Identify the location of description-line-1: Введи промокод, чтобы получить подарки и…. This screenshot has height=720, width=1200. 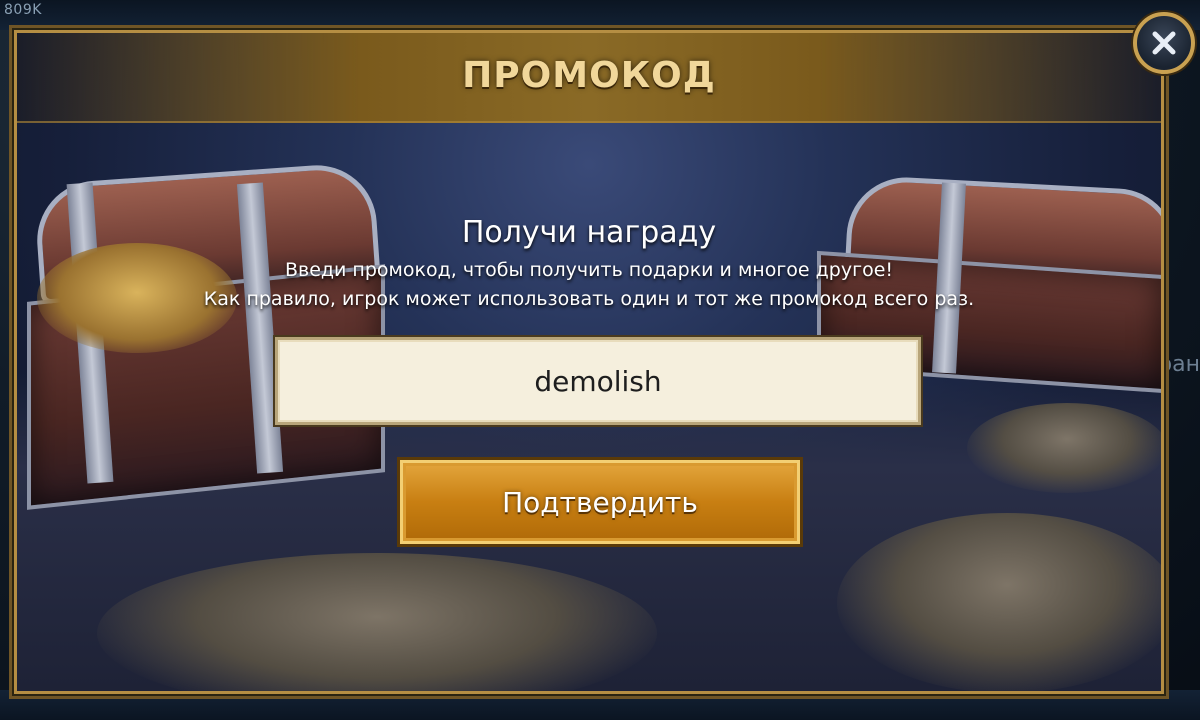
(589, 270).